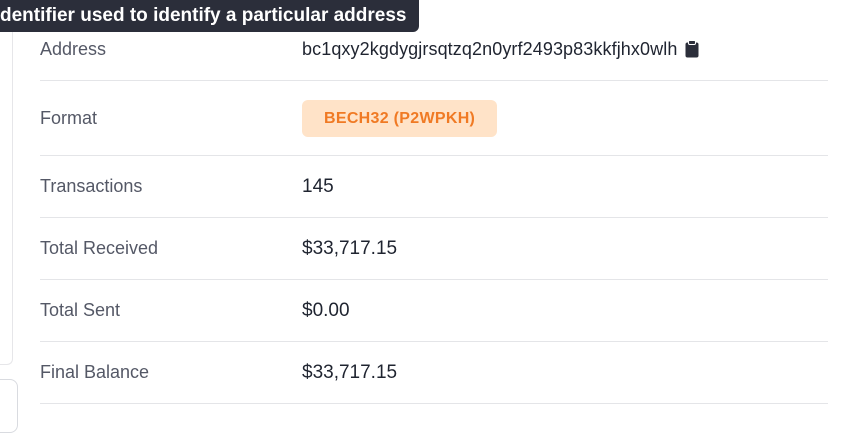 The height and width of the screenshot is (440, 850). Describe the element at coordinates (350, 248) in the screenshot. I see `total-received-value: $33,717.15` at that location.